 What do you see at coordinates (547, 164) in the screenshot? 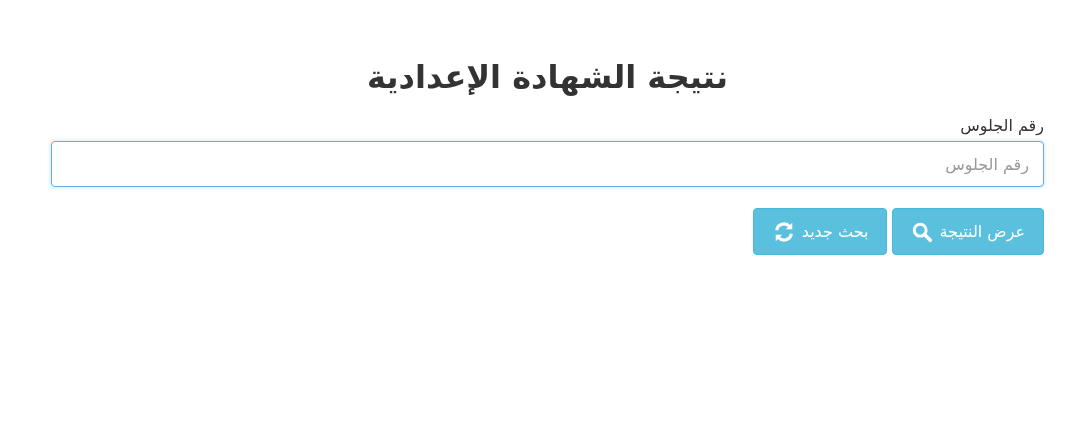
I see `seat-number-field: رقم الجلوس` at bounding box center [547, 164].